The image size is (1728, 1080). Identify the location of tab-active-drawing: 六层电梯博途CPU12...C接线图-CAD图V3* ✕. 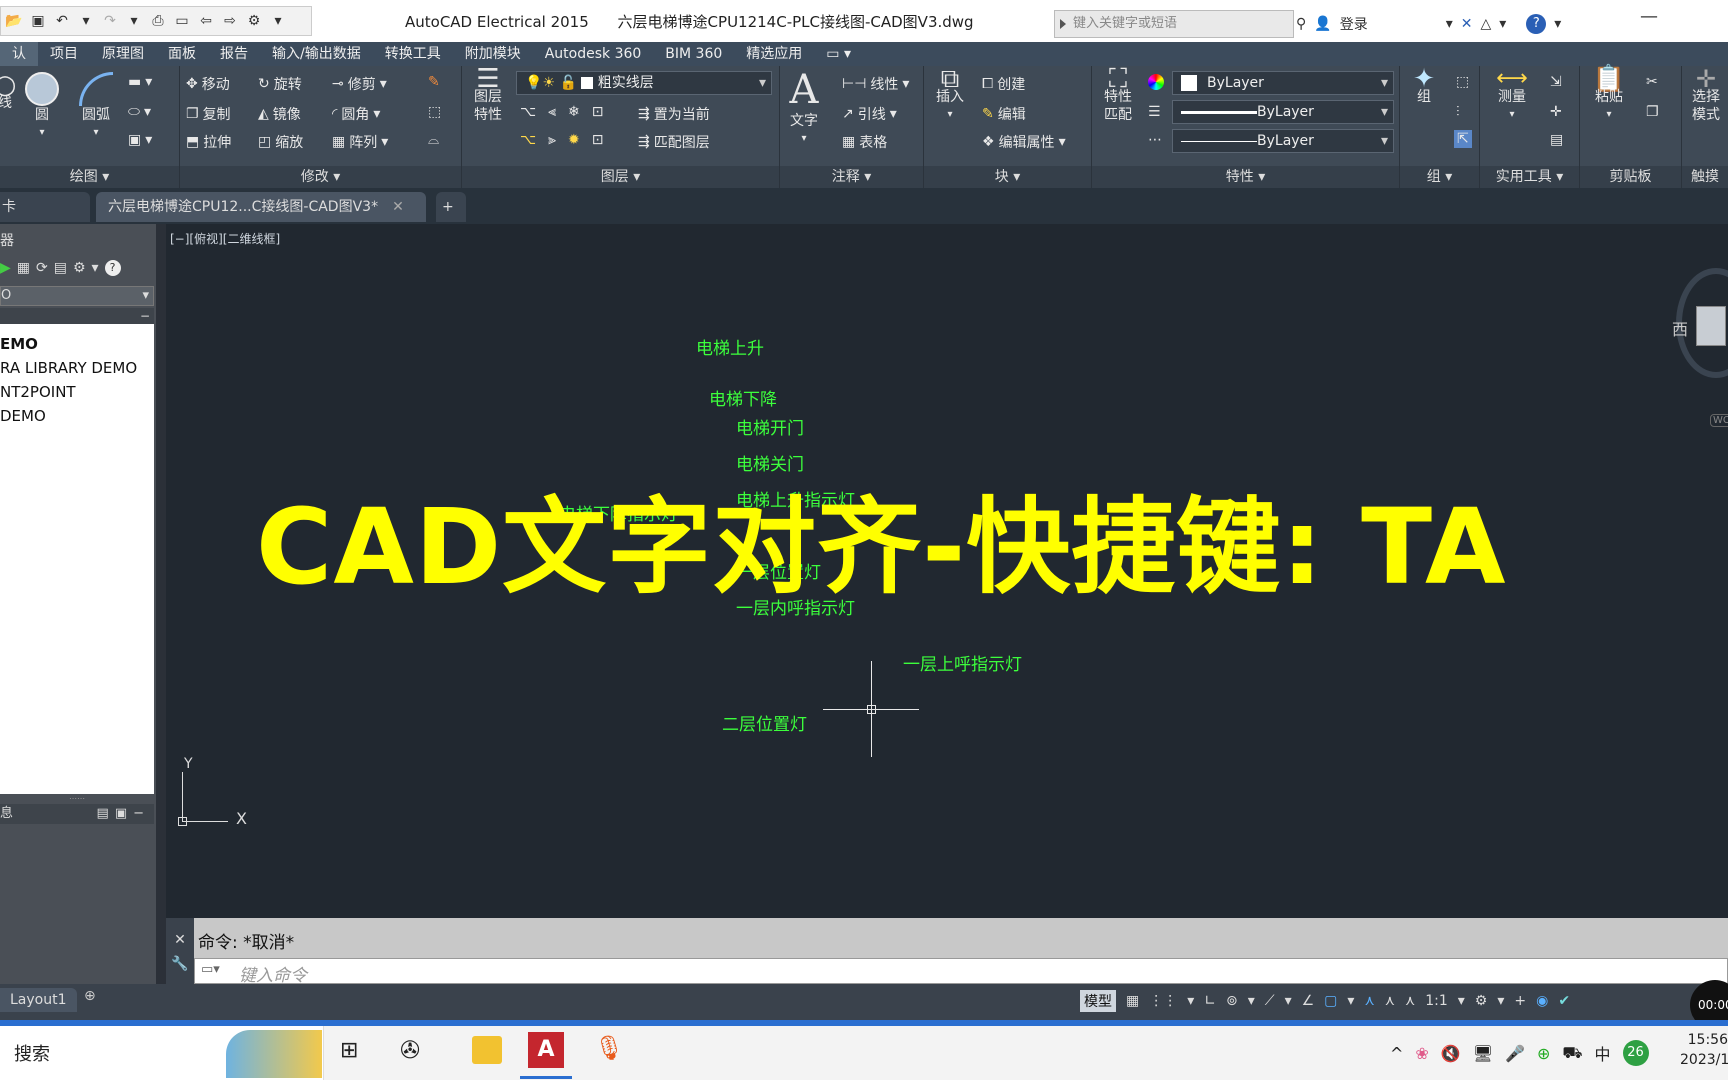
(261, 207).